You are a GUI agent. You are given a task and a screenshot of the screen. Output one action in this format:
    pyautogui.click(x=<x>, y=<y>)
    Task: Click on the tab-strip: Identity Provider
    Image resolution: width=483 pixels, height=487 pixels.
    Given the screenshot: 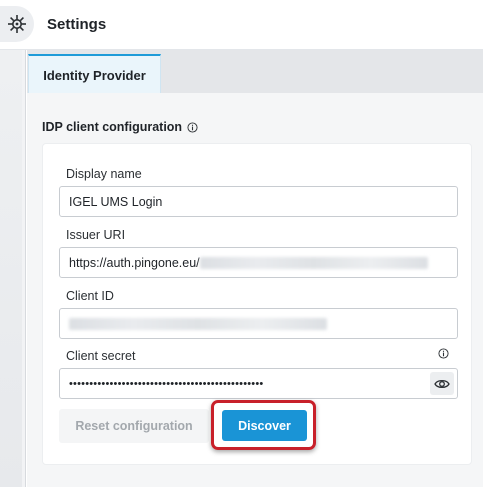 What is the action you would take?
    pyautogui.click(x=255, y=72)
    